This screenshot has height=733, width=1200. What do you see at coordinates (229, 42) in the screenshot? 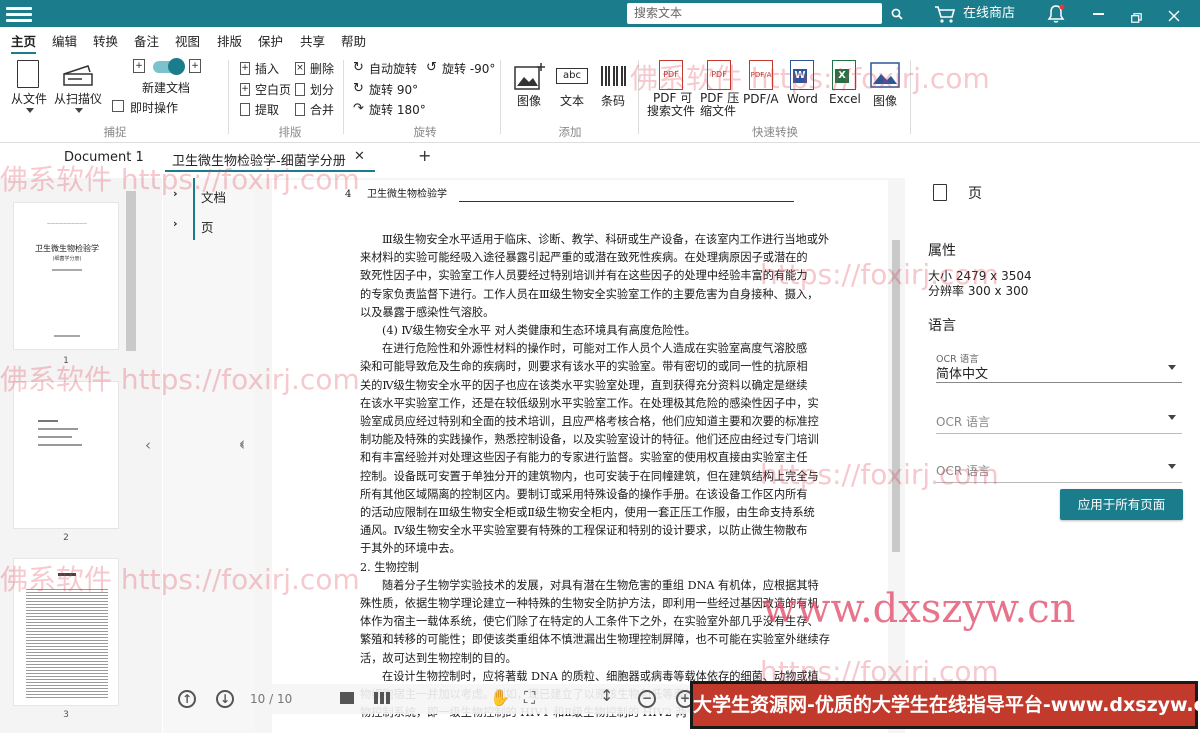
I see `tab-layout: 排版` at bounding box center [229, 42].